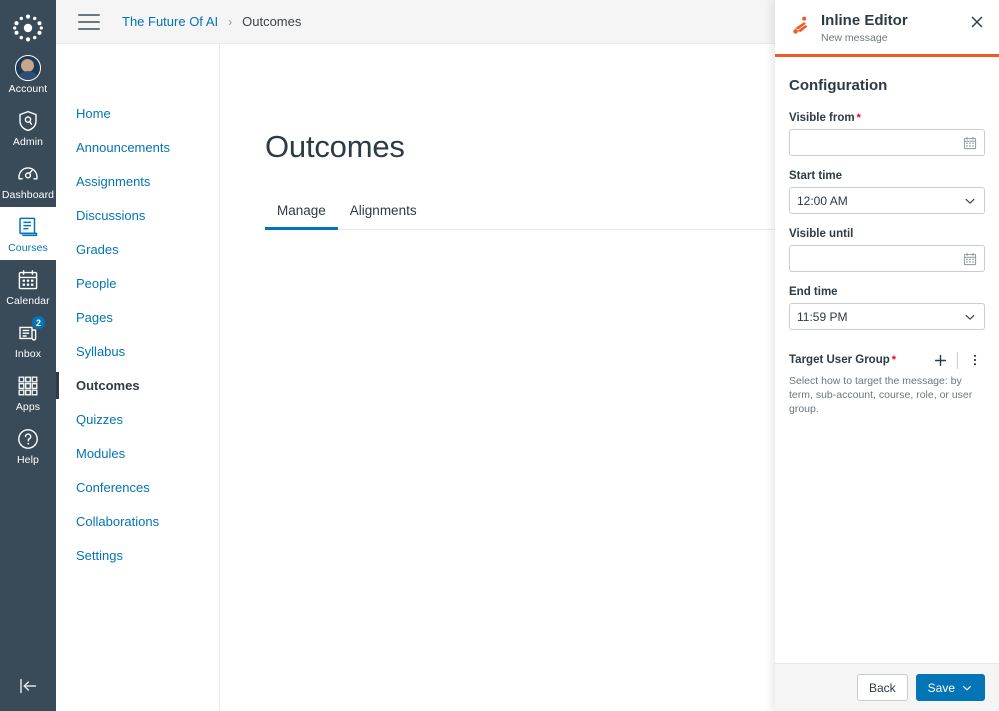 This screenshot has height=711, width=999. What do you see at coordinates (887, 292) in the screenshot?
I see `field-label: End time` at bounding box center [887, 292].